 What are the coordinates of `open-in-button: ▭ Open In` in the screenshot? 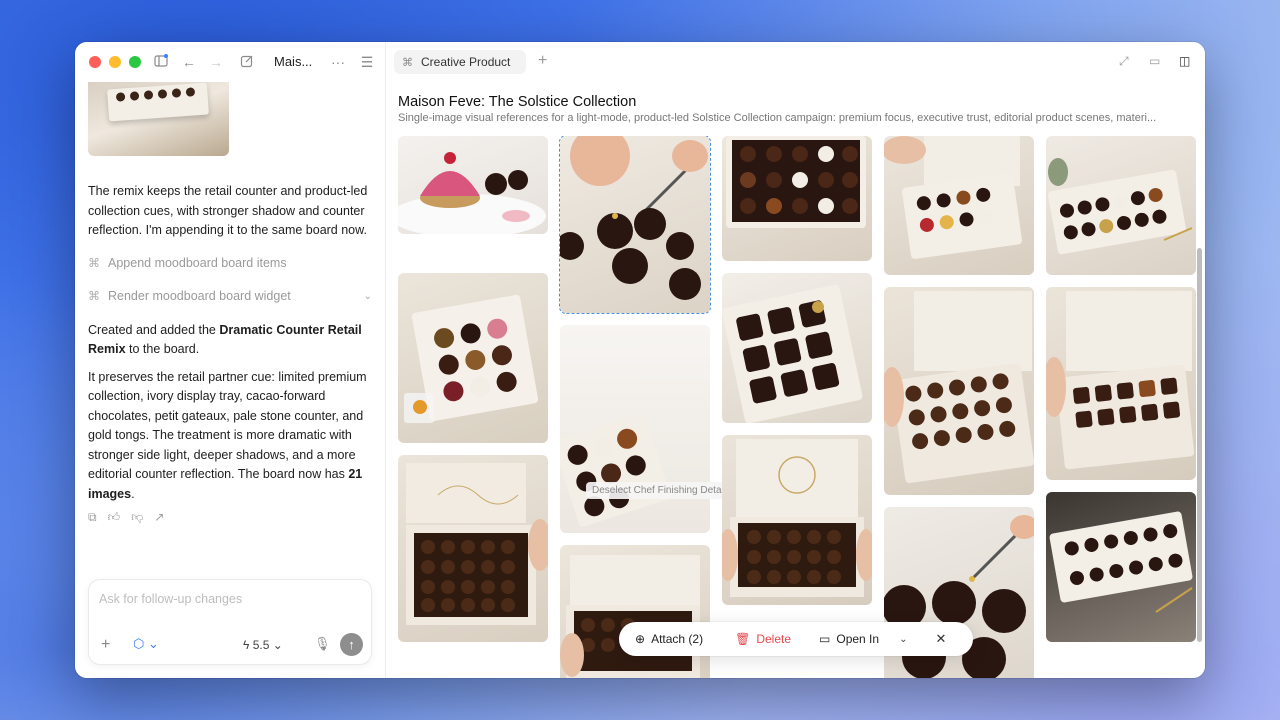 It's located at (849, 639).